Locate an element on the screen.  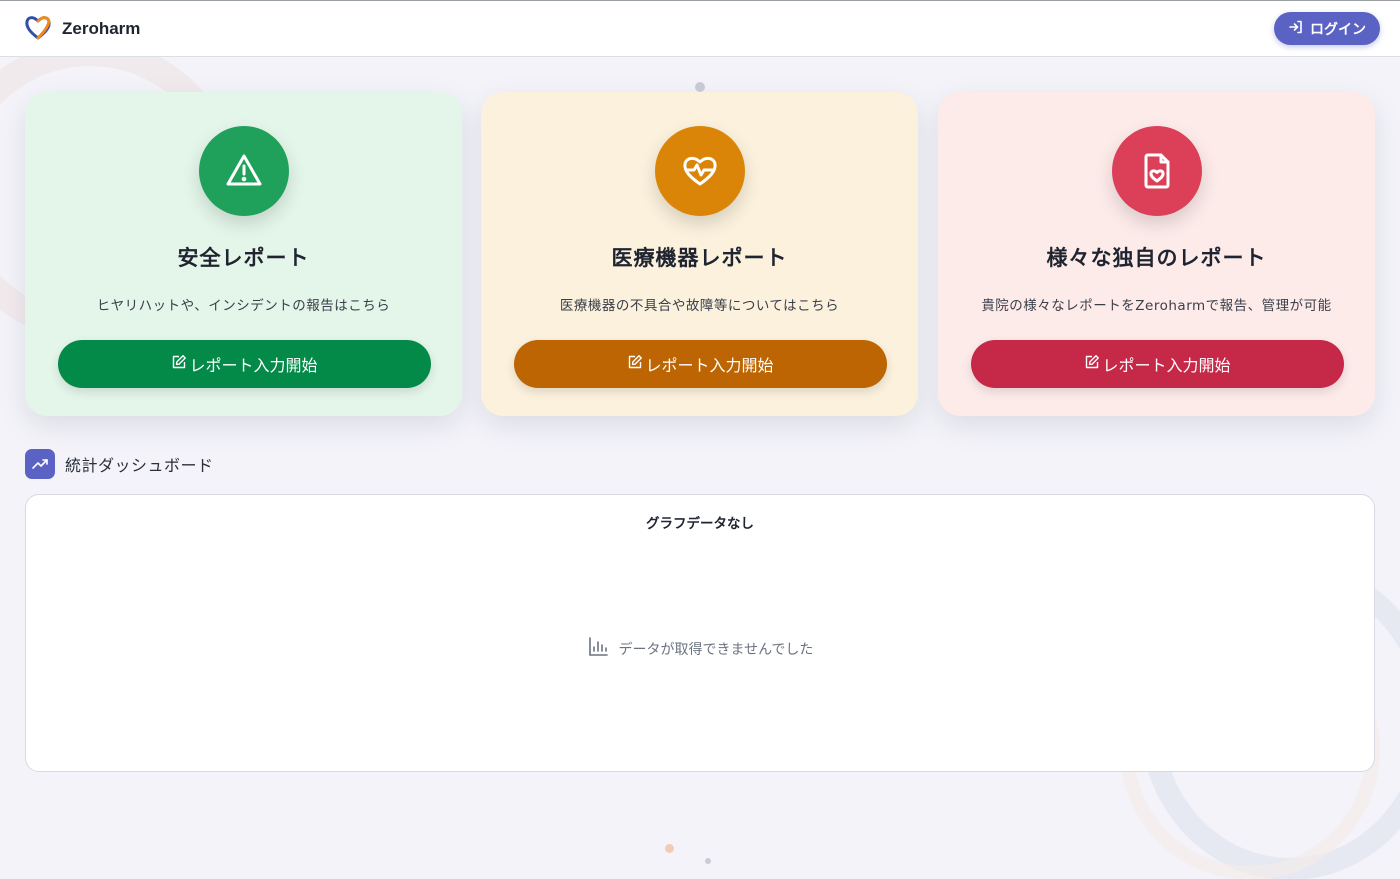
medical-device-report-card: 医療機器レポート 医療機器の不具合や故障等についてはこちら レポート入力開始 is located at coordinates (699, 254).